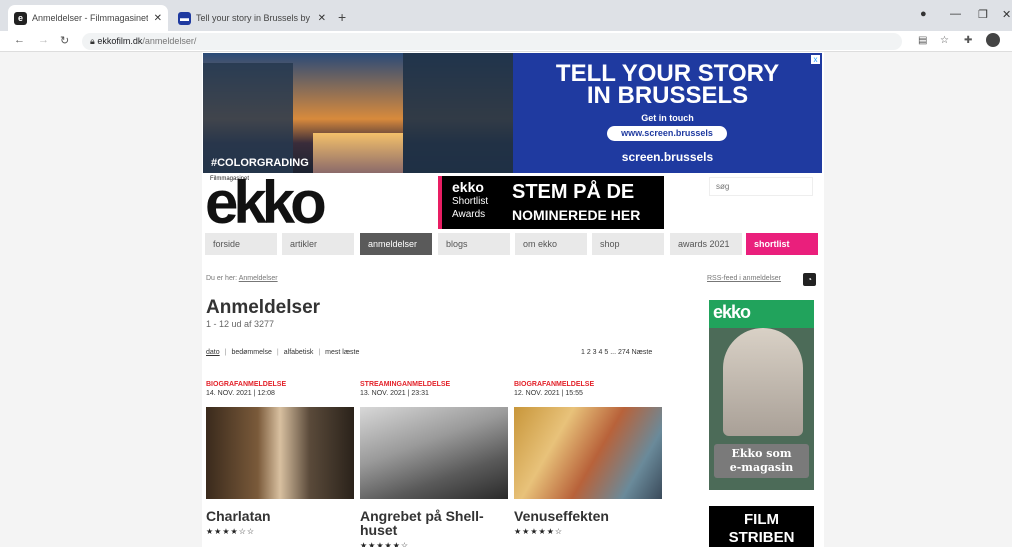  I want to click on banner-tag: #COLORGRADING, so click(260, 163).